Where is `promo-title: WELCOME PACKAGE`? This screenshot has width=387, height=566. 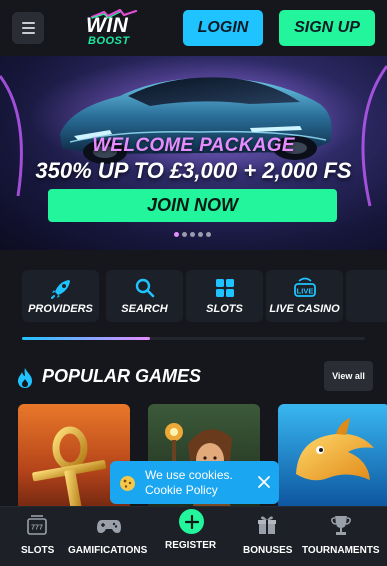
promo-title: WELCOME PACKAGE is located at coordinates (193, 145).